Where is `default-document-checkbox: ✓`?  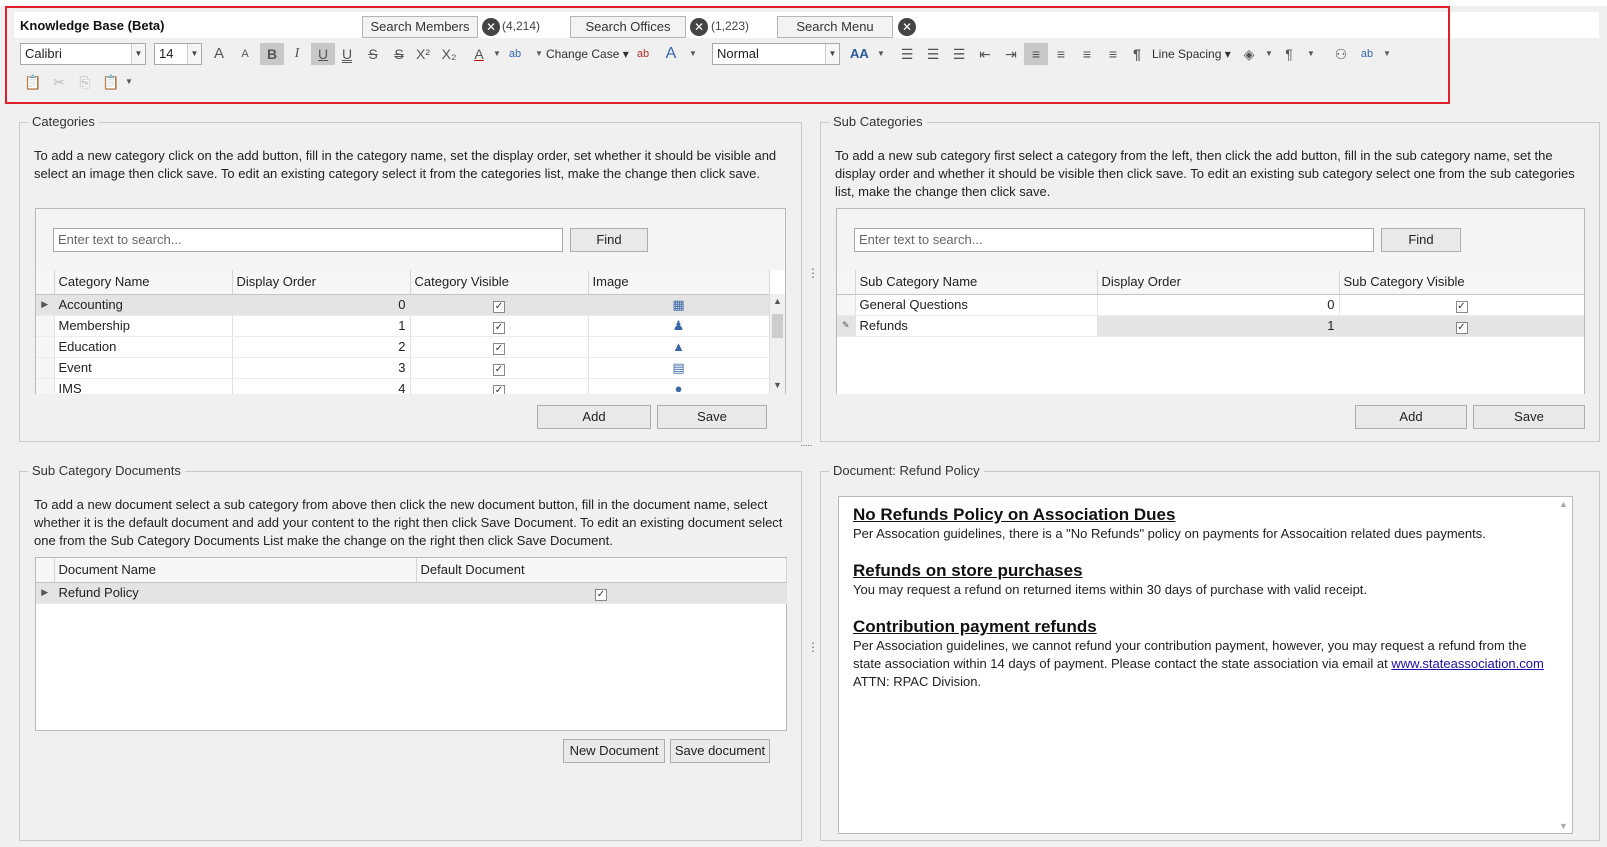
default-document-checkbox: ✓ is located at coordinates (601, 594).